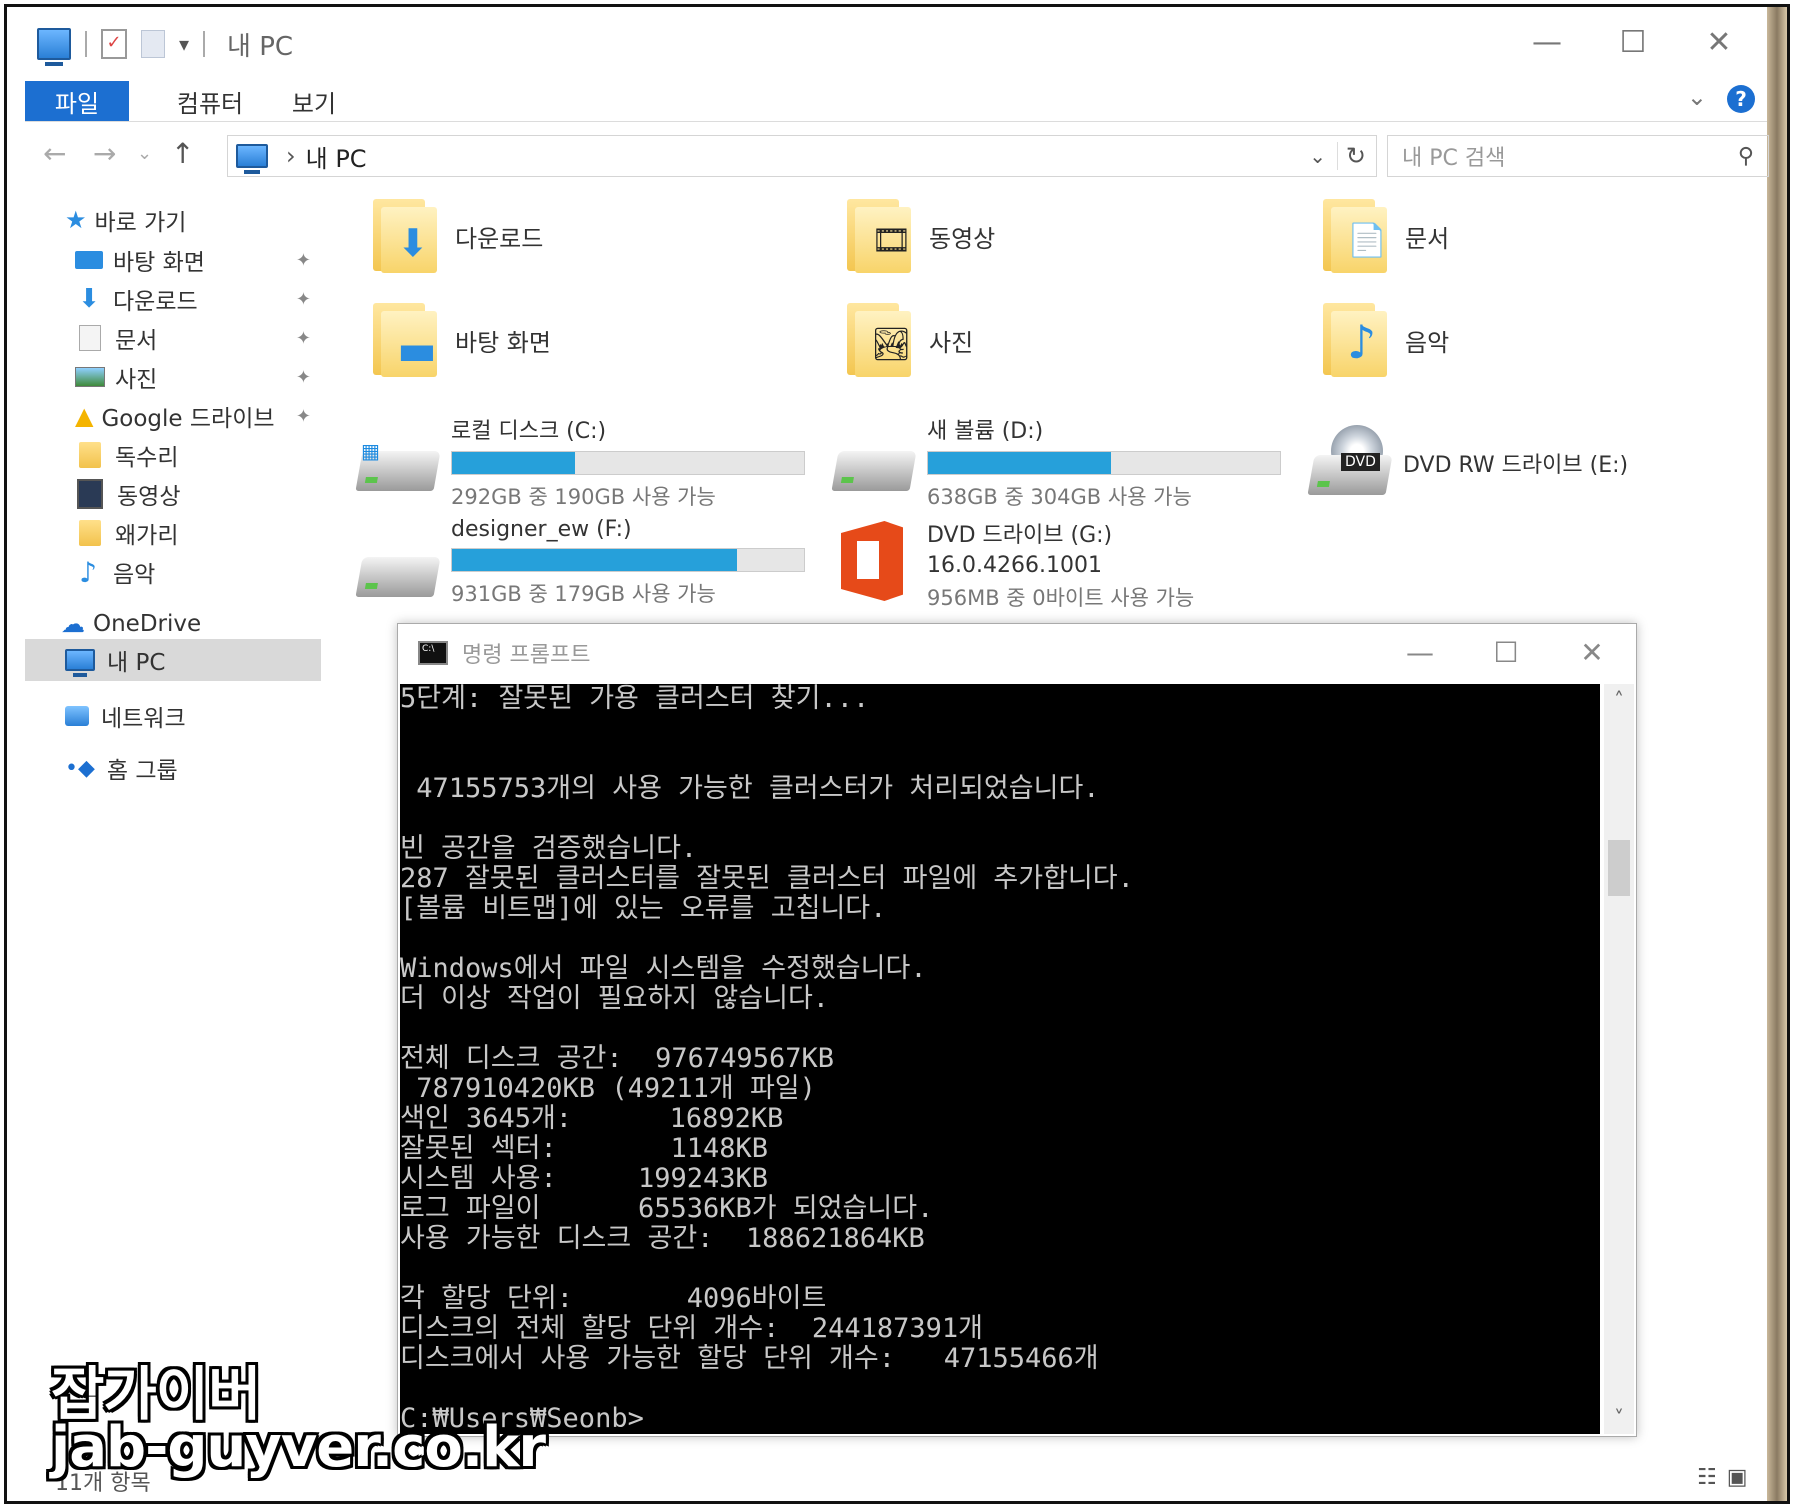 The image size is (1800, 1512). What do you see at coordinates (193, 768) in the screenshot?
I see `sidebar-item-homegroup: •◆ 홈 그룹` at bounding box center [193, 768].